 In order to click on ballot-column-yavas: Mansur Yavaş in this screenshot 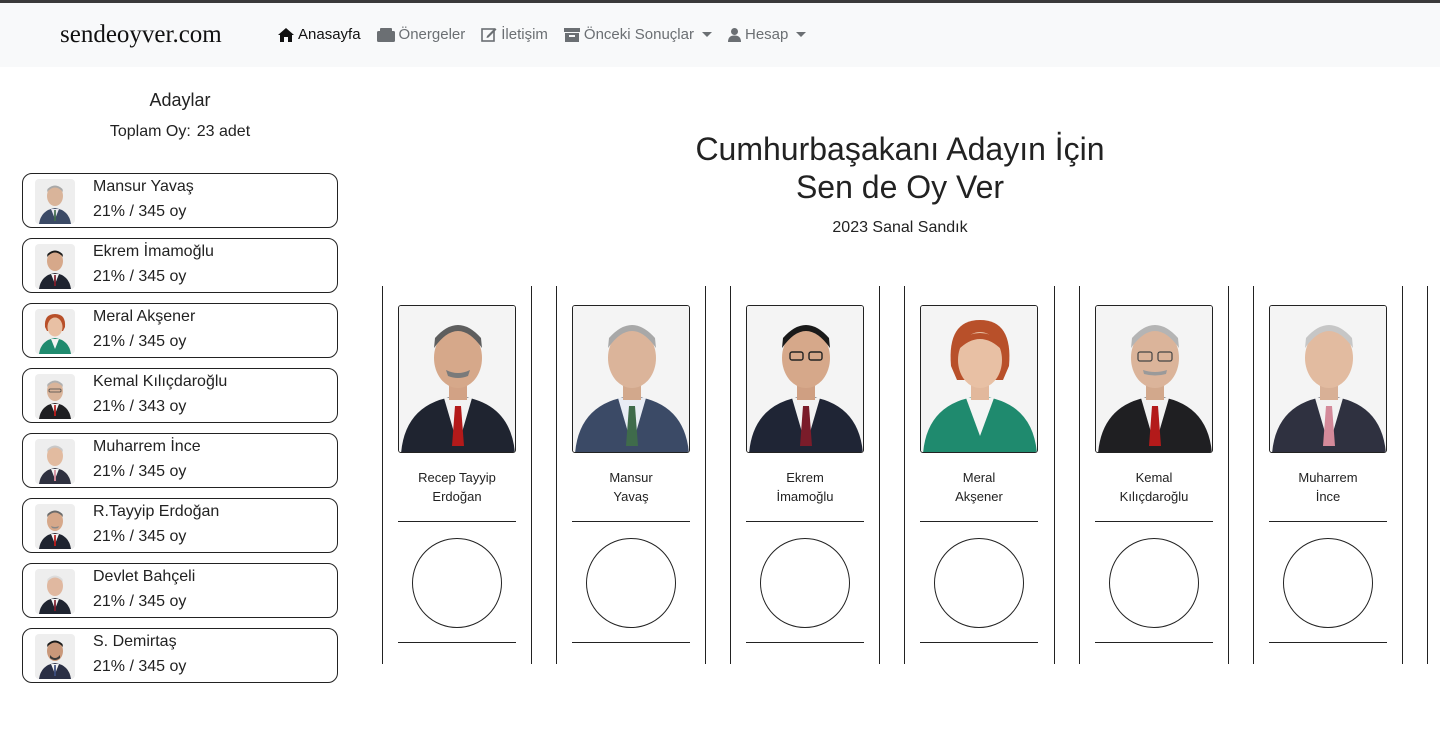, I will do `click(631, 475)`.